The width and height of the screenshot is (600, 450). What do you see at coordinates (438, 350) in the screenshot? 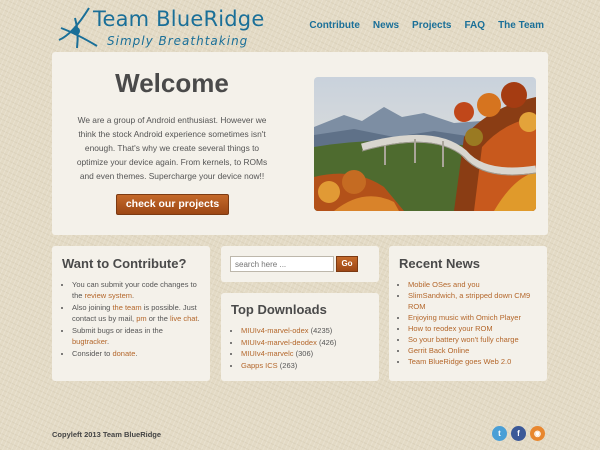
I see `news-link: Gerrit Back Online` at bounding box center [438, 350].